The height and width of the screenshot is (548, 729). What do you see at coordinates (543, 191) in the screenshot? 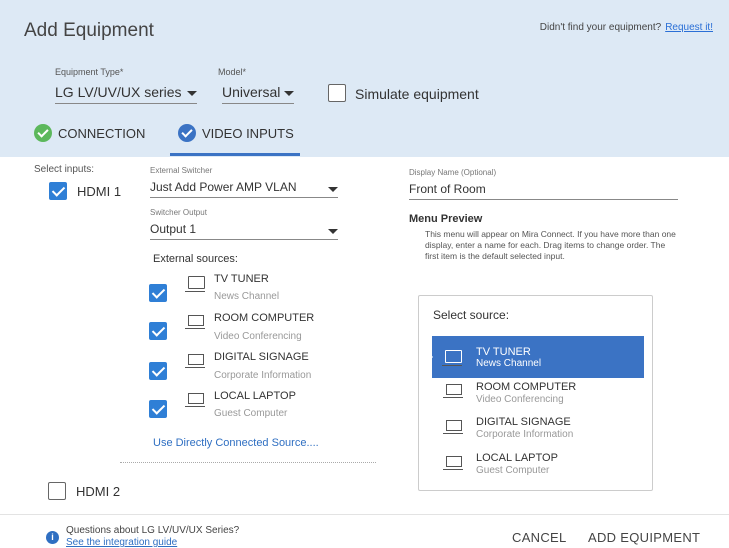
I see `display-name-input: Front of Room` at bounding box center [543, 191].